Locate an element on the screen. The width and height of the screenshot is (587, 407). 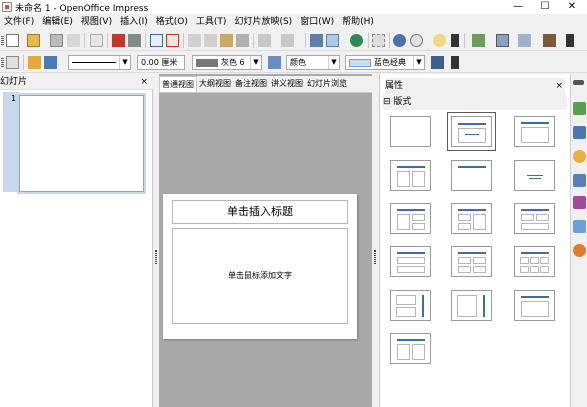
slide-thumbnail is located at coordinates (81, 143).